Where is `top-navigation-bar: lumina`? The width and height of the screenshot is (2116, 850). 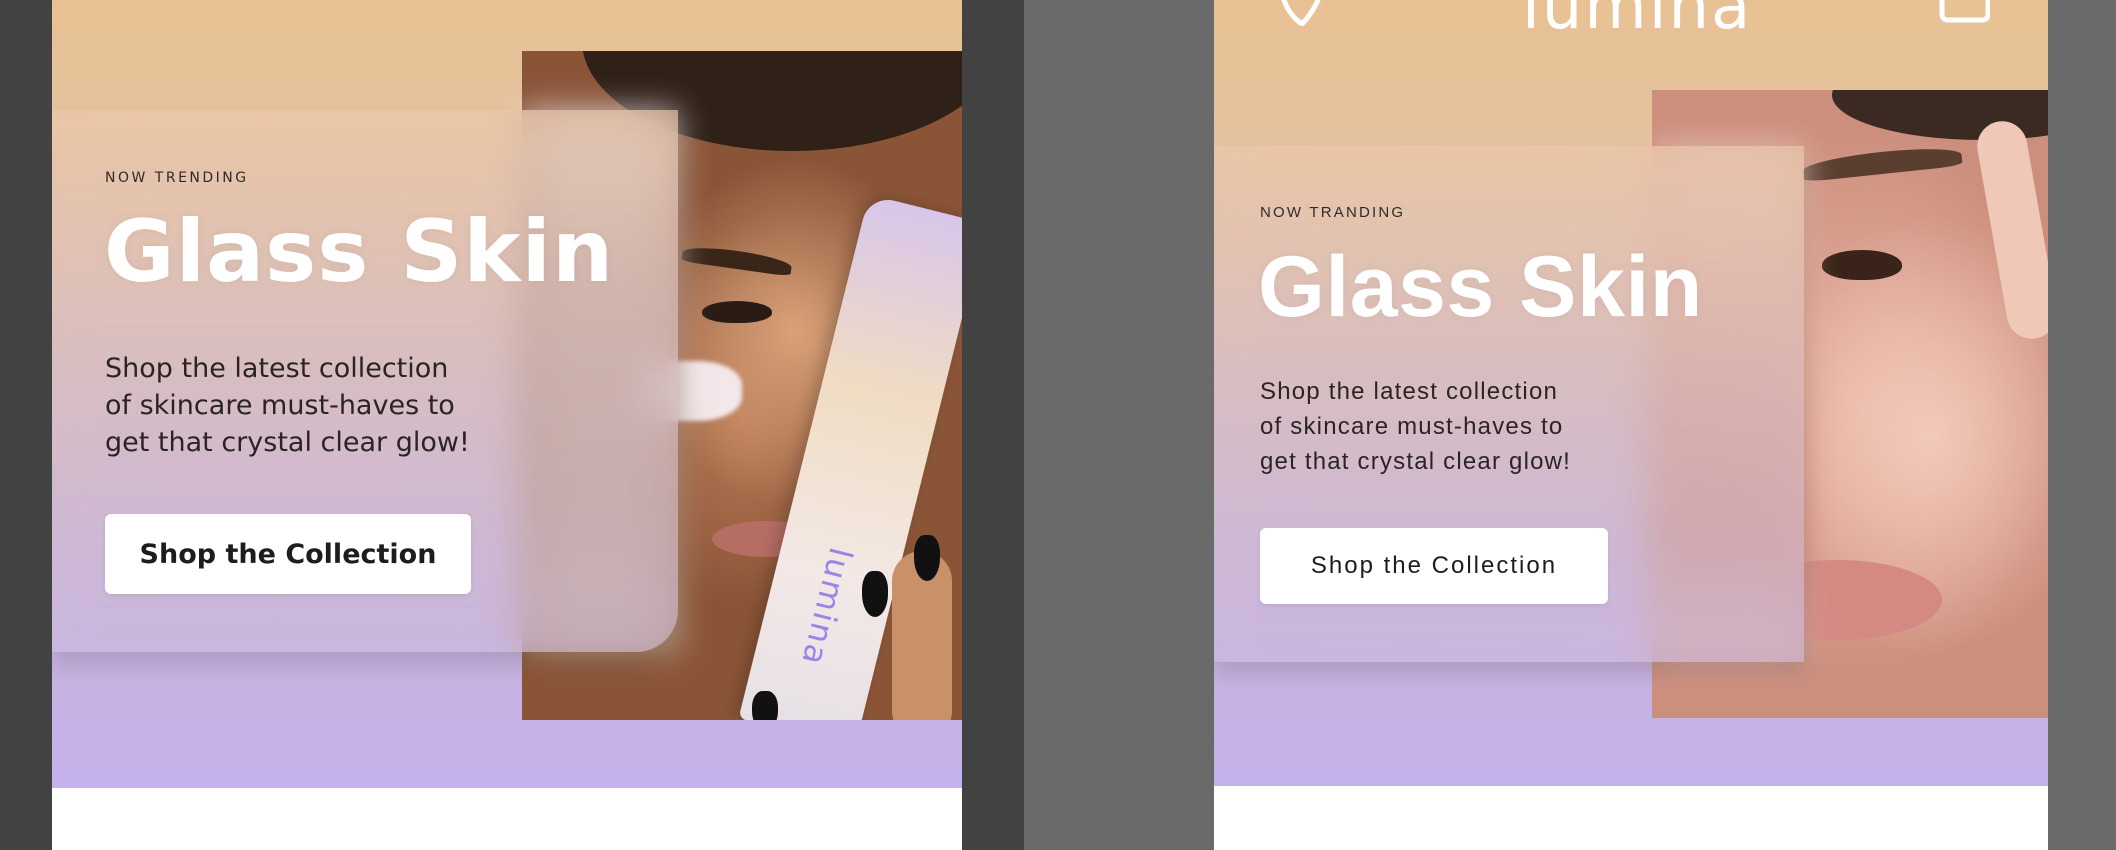 top-navigation-bar: lumina is located at coordinates (1631, 22).